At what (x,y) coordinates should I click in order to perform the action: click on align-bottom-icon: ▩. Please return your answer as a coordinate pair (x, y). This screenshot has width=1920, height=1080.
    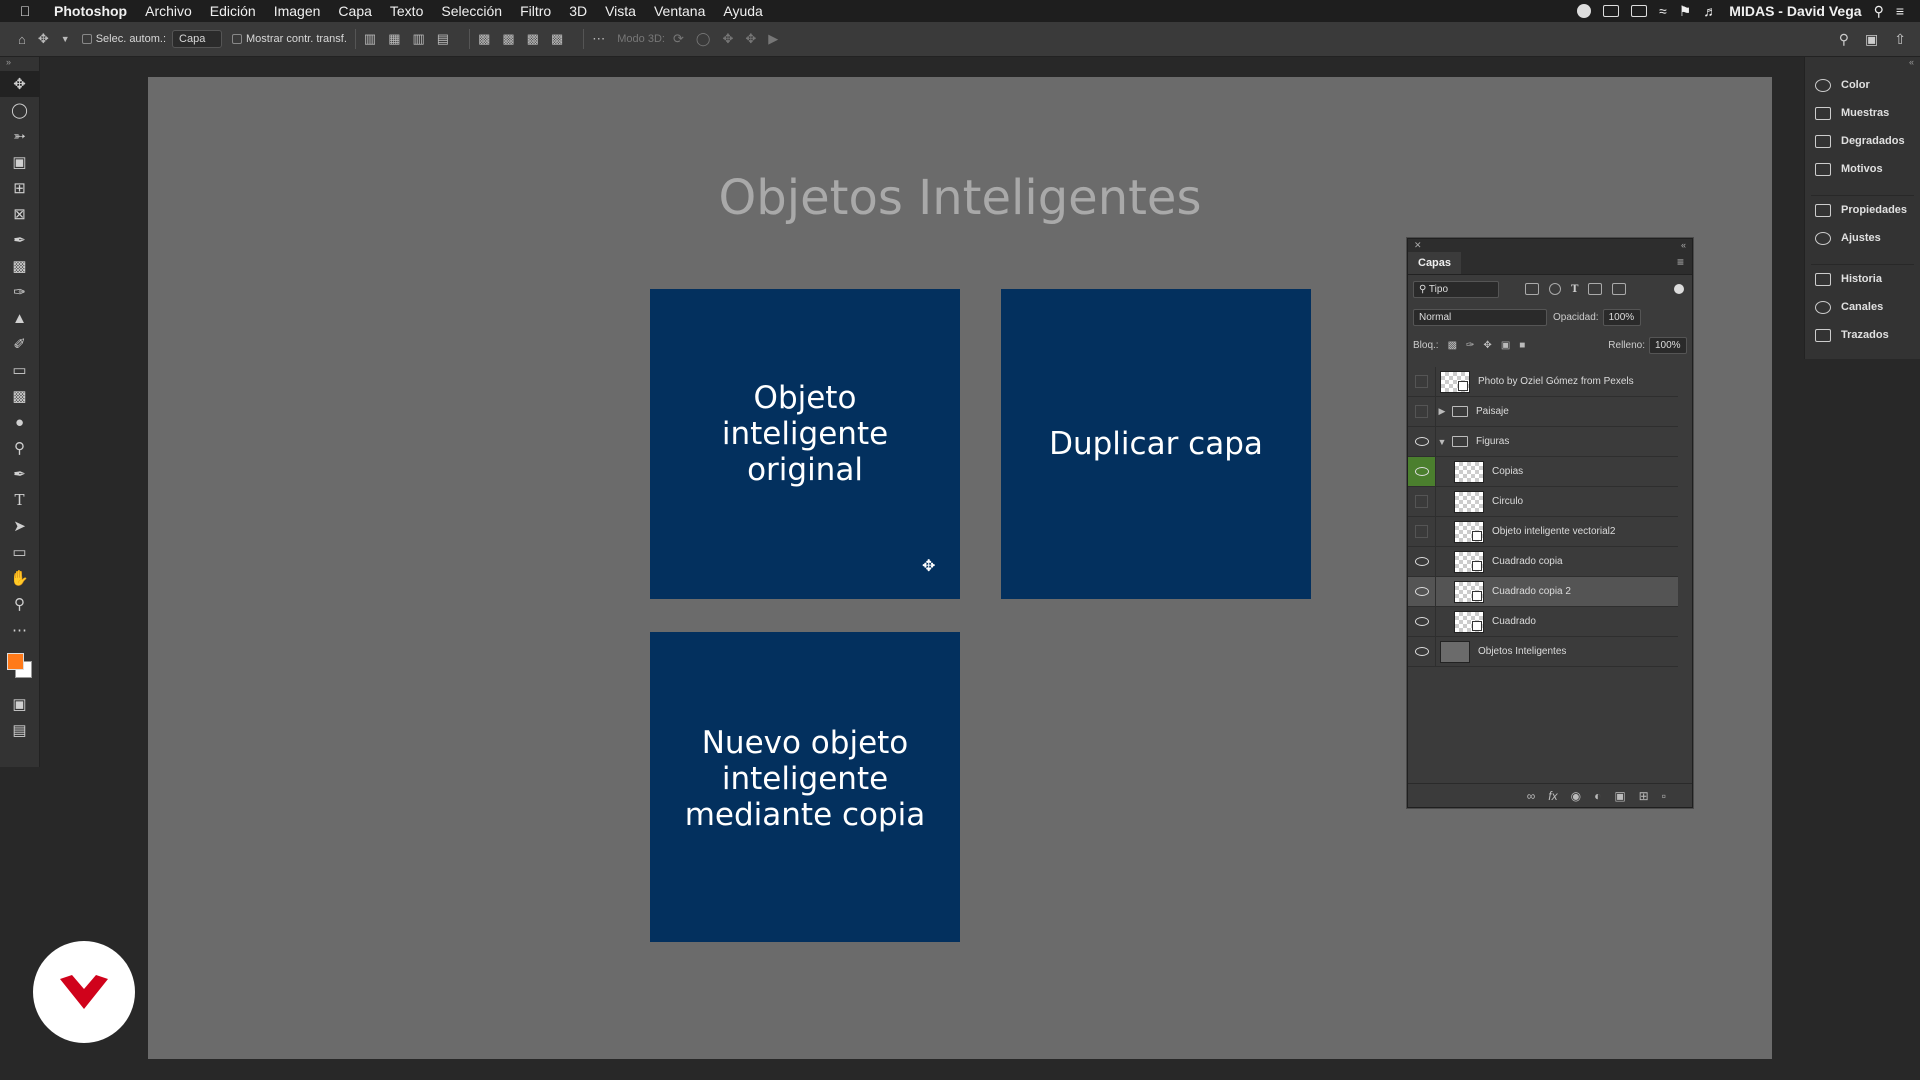
    Looking at the image, I should click on (533, 39).